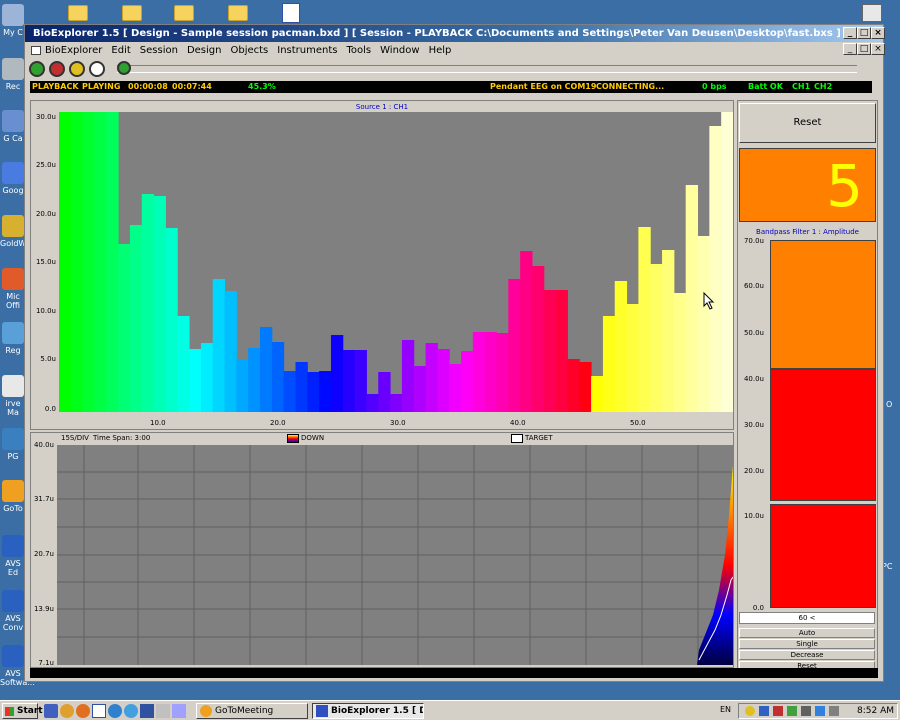  Describe the element at coordinates (753, 425) in the screenshot. I see `y-tick: 30.0u` at that location.